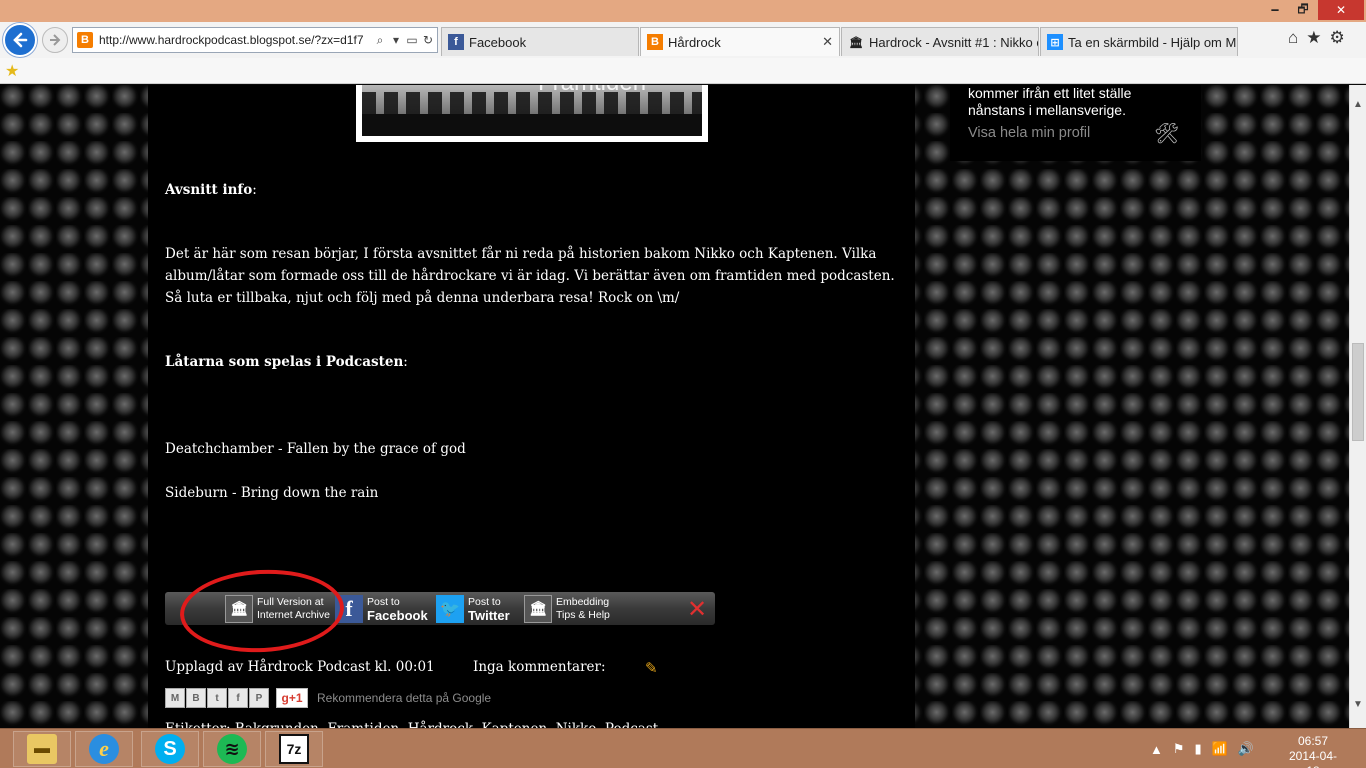  Describe the element at coordinates (1246, 749) in the screenshot. I see `volume-icon: 🔊` at that location.